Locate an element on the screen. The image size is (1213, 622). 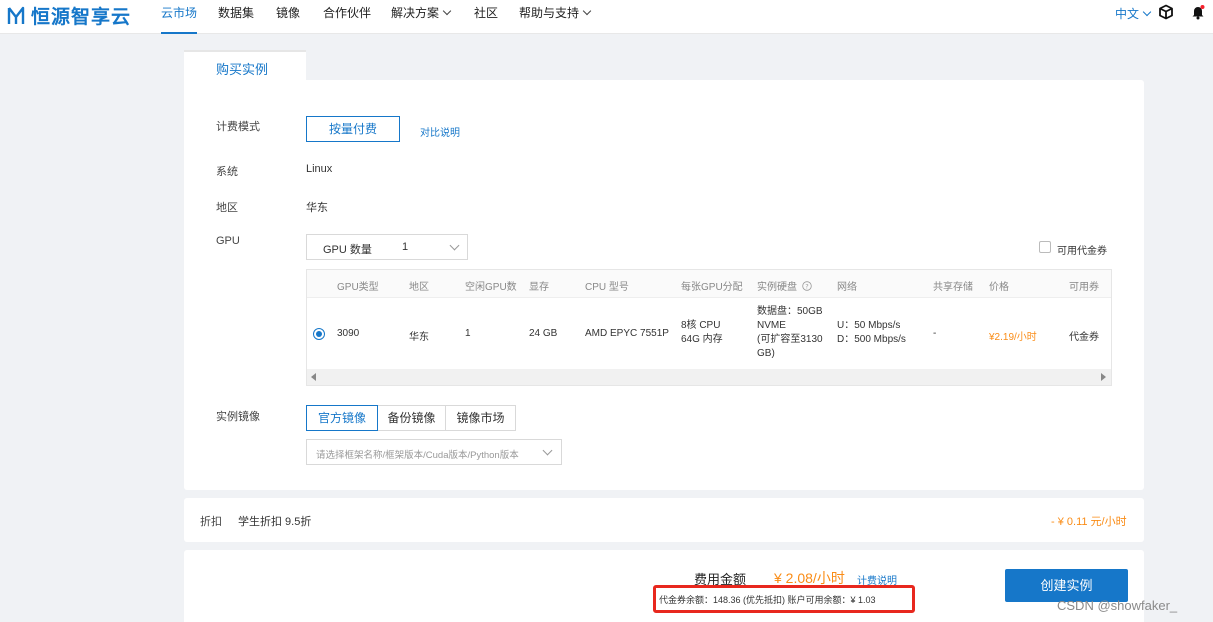
cell-disk-2: NVME is located at coordinates (771, 325).